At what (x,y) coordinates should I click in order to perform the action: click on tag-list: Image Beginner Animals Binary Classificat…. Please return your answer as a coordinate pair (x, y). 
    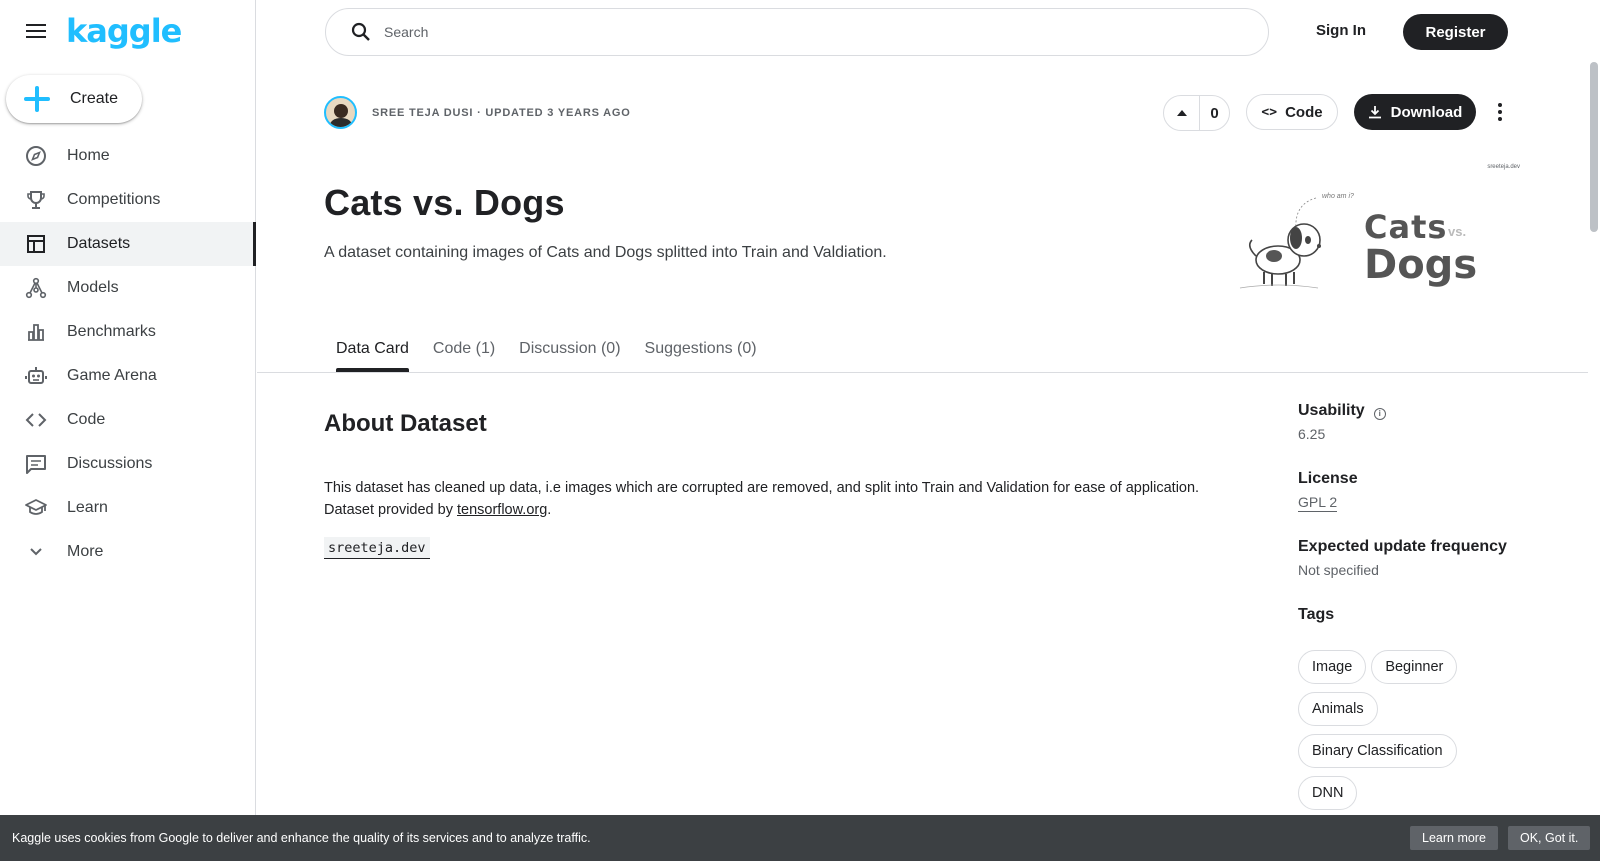
    Looking at the image, I should click on (1418, 734).